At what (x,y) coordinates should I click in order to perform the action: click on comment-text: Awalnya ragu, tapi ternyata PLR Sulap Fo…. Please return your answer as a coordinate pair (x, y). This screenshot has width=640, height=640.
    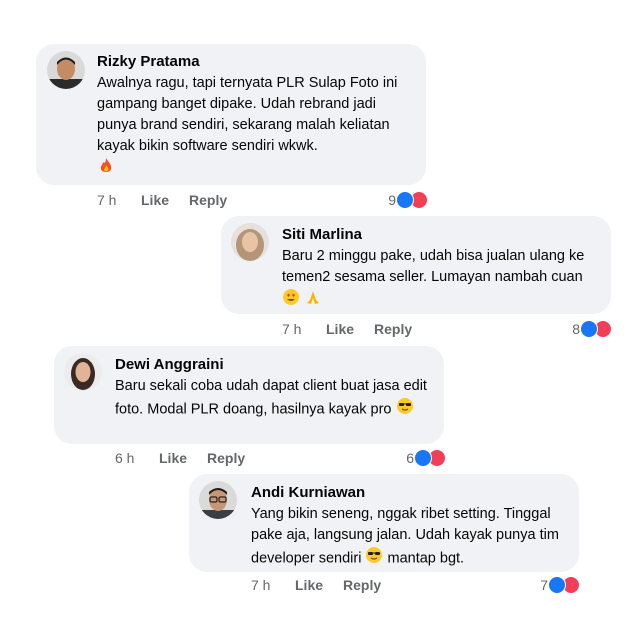
    Looking at the image, I should click on (257, 127).